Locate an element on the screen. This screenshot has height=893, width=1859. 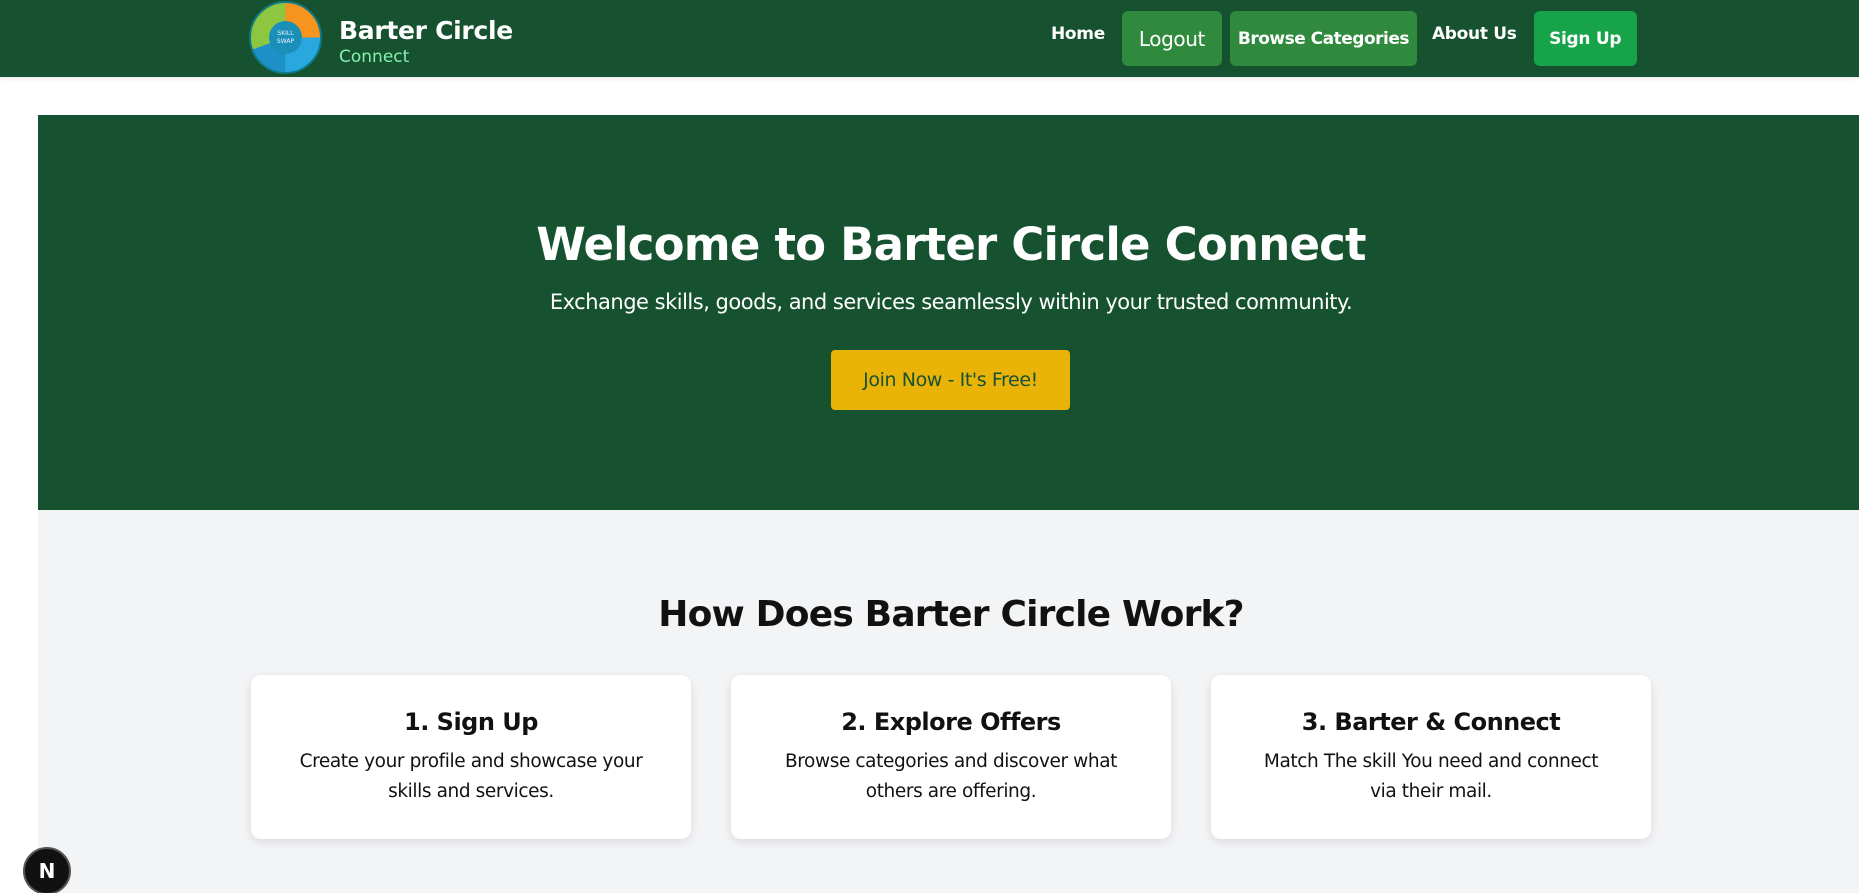
how-it-works-title: How Does Barter Circle Work? is located at coordinates (951, 614).